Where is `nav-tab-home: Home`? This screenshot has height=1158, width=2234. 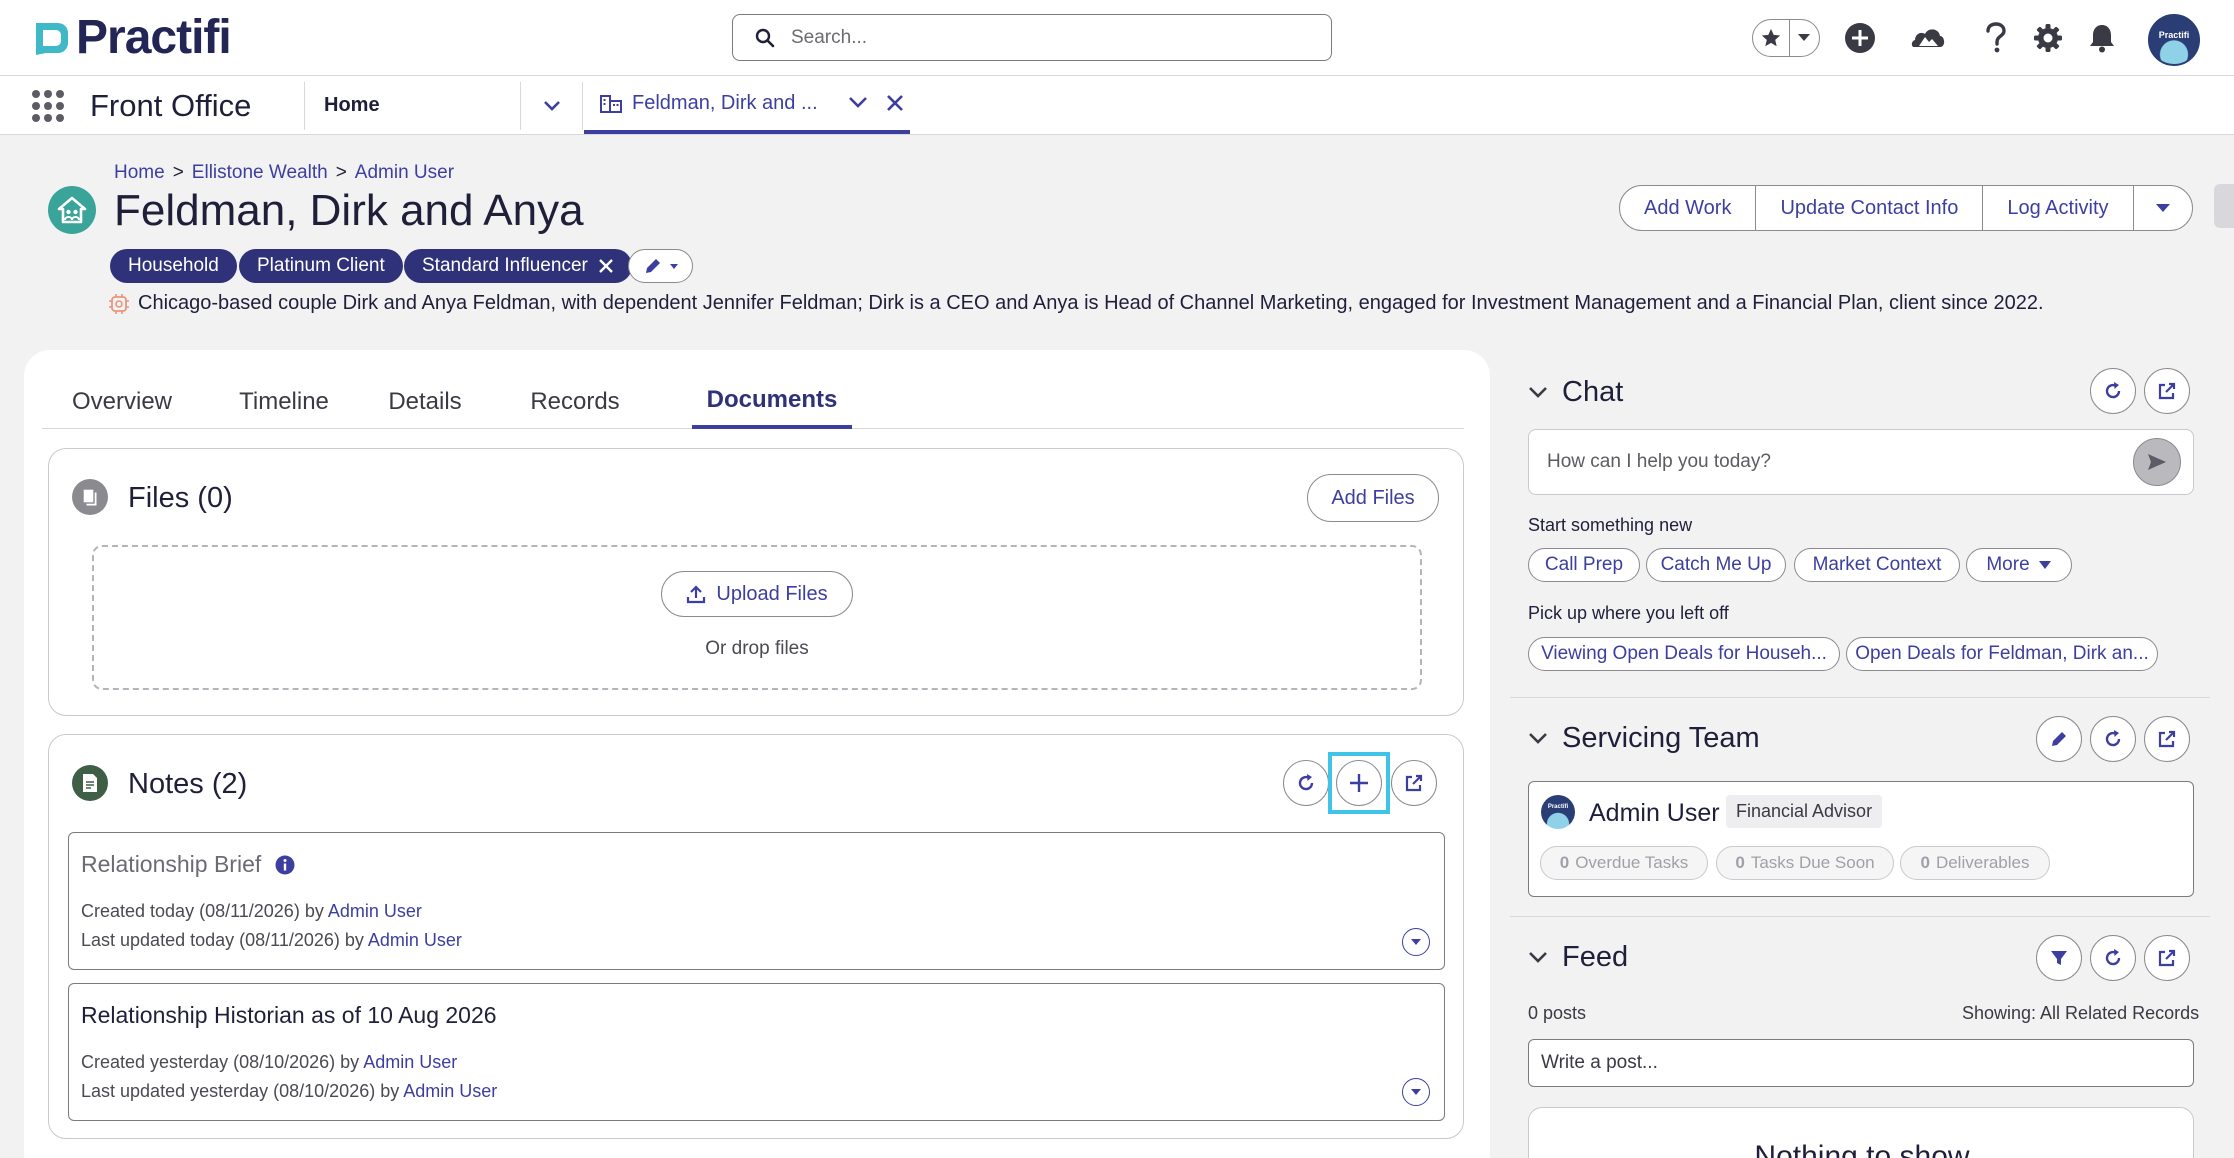 nav-tab-home: Home is located at coordinates (352, 105).